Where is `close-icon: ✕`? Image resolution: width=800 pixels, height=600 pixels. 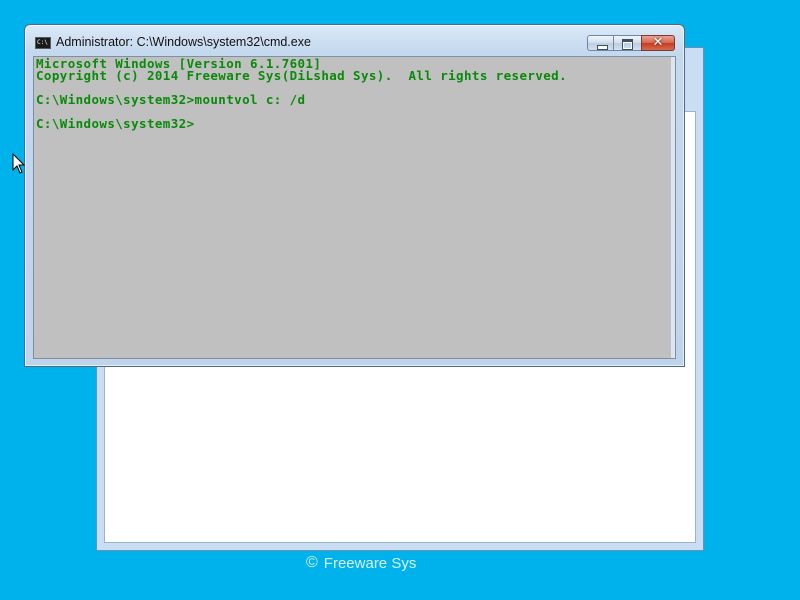 close-icon: ✕ is located at coordinates (658, 42).